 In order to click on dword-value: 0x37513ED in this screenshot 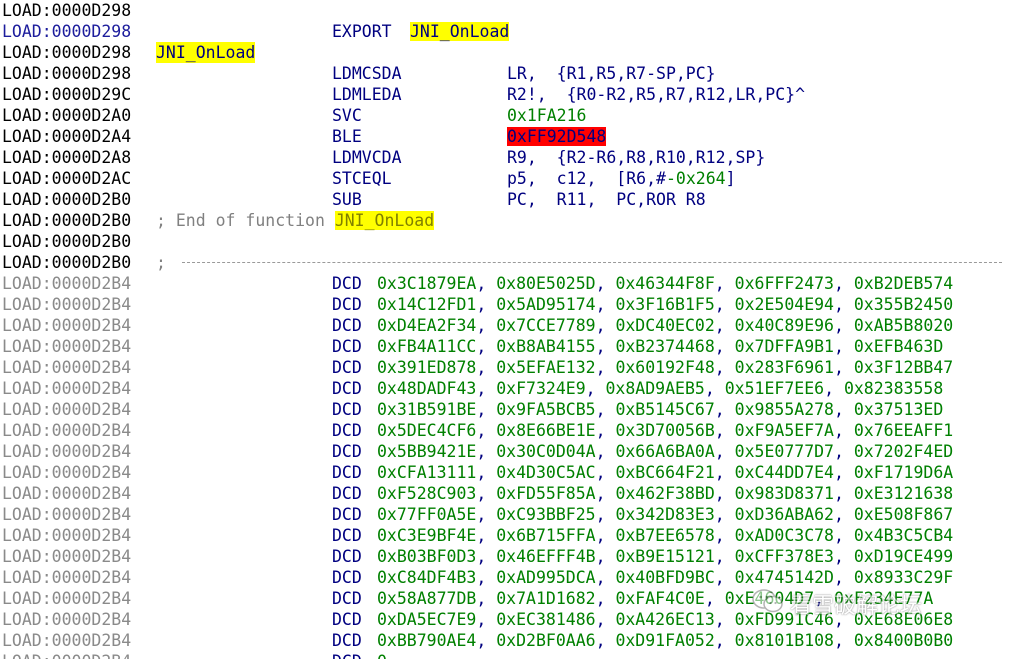, I will do `click(898, 409)`.